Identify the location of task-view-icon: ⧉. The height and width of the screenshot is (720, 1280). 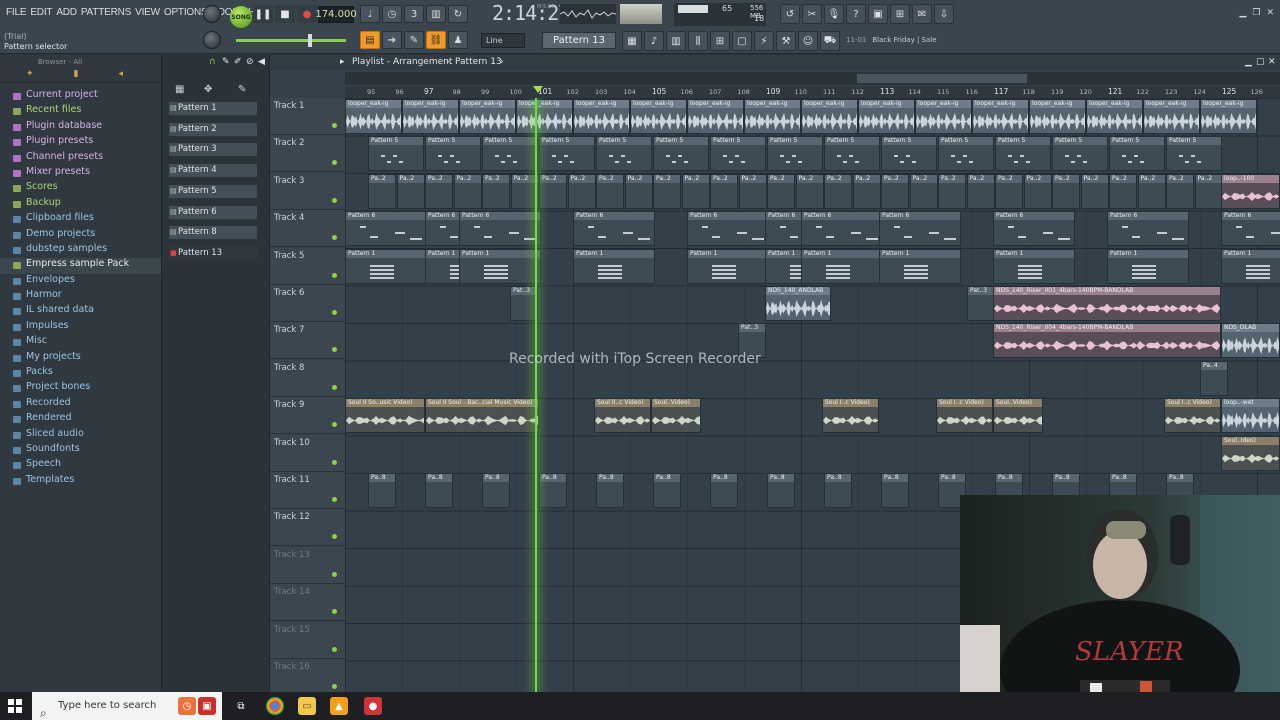
(241, 706).